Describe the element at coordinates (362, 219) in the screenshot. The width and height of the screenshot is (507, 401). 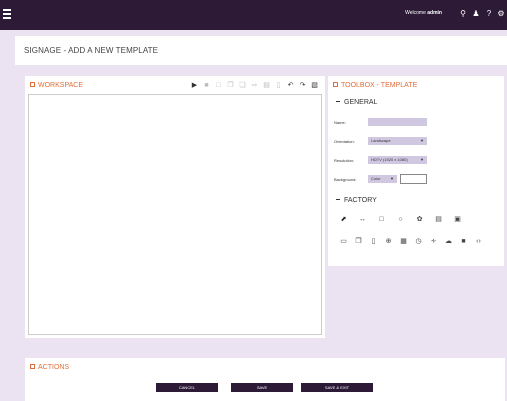
I see `line-icon: ↔` at that location.